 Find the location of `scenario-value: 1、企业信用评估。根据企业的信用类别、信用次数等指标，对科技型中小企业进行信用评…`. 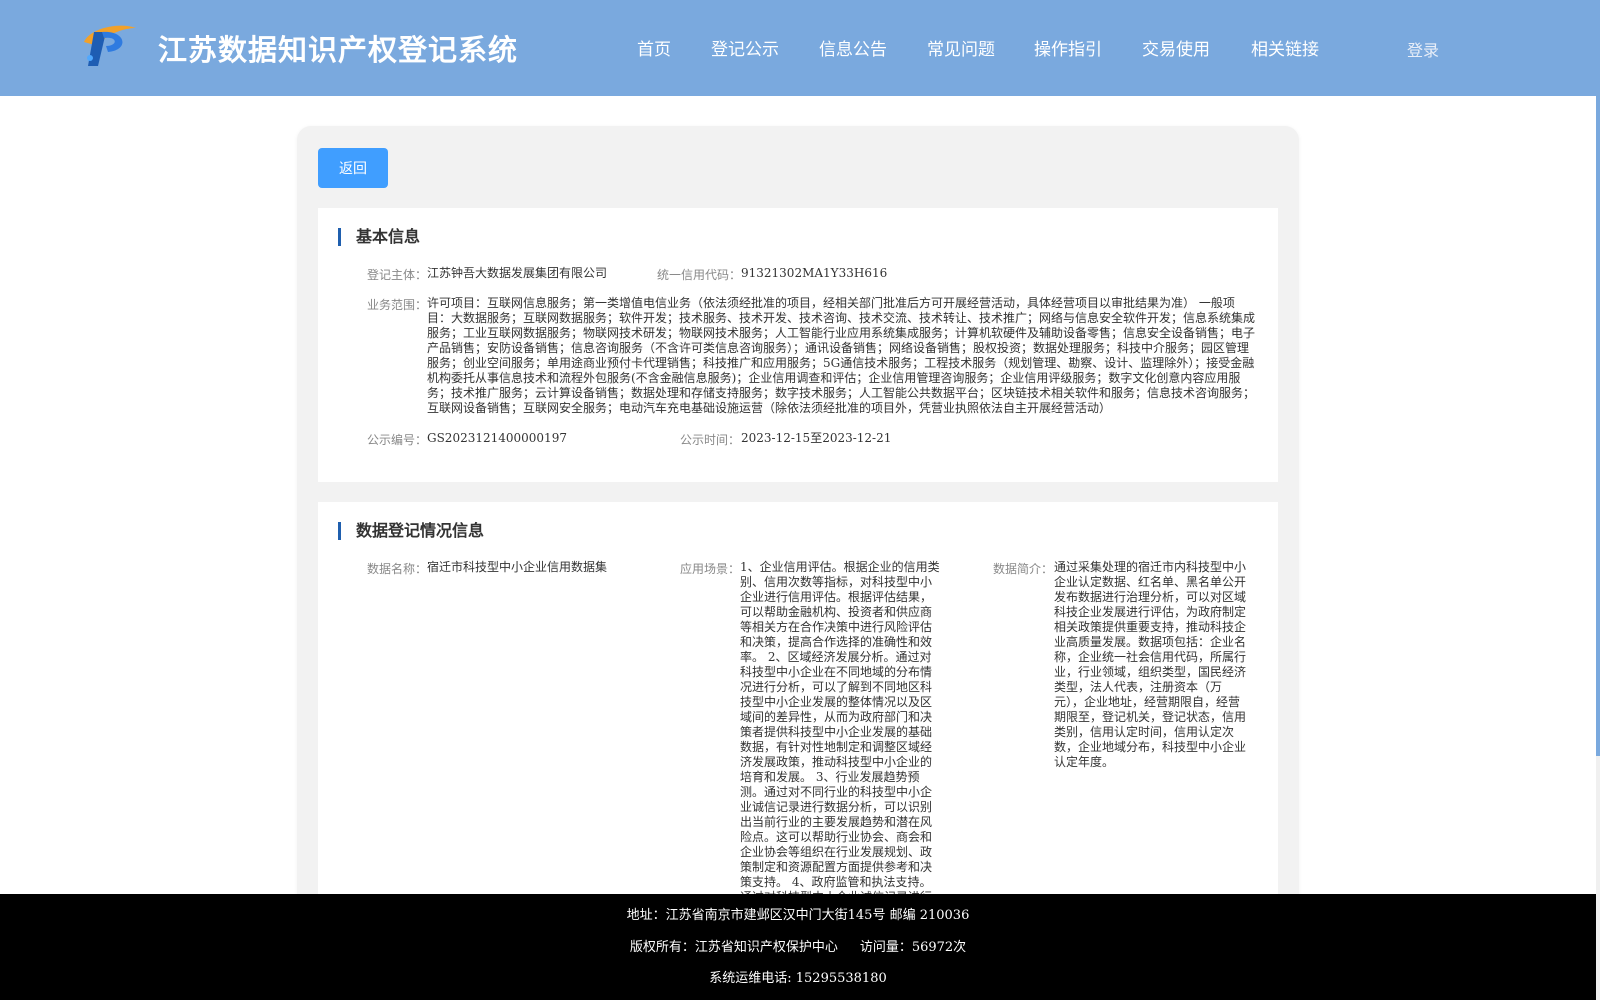

scenario-value: 1、企业信用评估。根据企业的信用类别、信用次数等指标，对科技型中小企业进行信用评… is located at coordinates (840, 739).